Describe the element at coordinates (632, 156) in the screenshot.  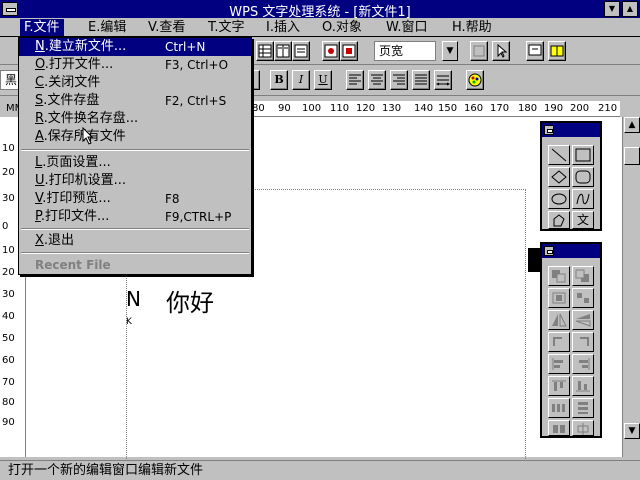
I see `scroll-thumb` at that location.